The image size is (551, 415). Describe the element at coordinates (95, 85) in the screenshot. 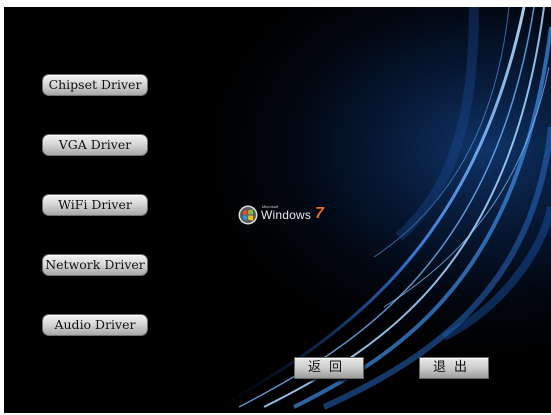

I see `chipset-driver-button: Chipset Driver` at that location.